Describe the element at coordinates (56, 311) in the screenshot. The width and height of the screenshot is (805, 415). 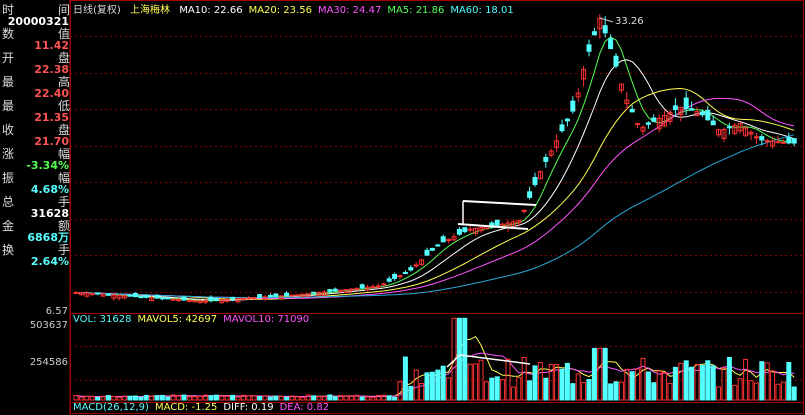
I see `price-axis-min-label: 6.57` at that location.